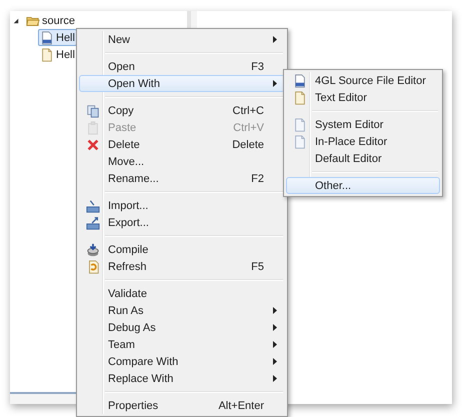 Image resolution: width=462 pixels, height=417 pixels. Describe the element at coordinates (363, 124) in the screenshot. I see `menu-item: System Editor` at that location.